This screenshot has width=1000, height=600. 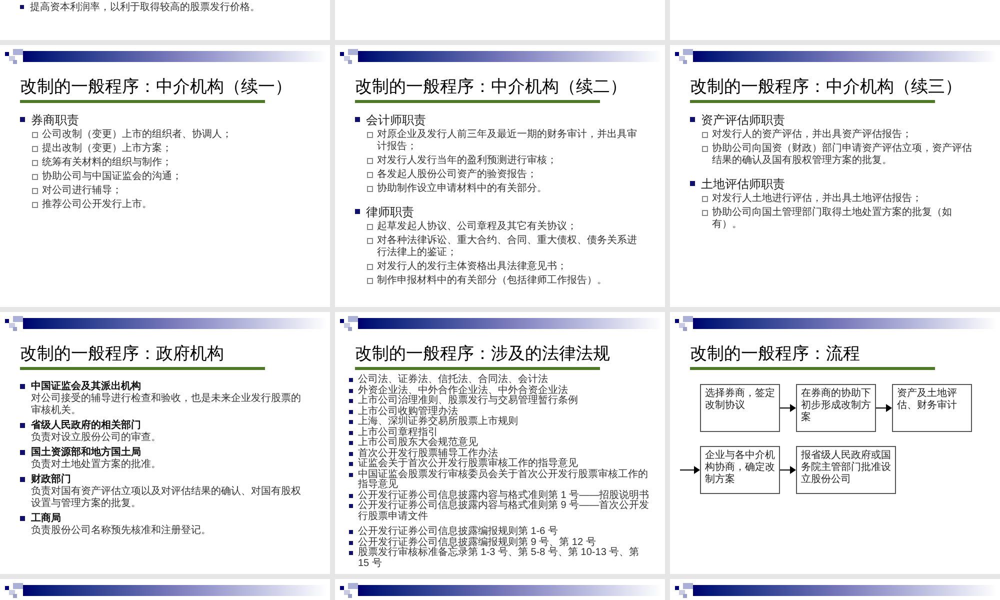 What do you see at coordinates (398, 433) in the screenshot?
I see `law-item: 上市公司章程指引` at bounding box center [398, 433].